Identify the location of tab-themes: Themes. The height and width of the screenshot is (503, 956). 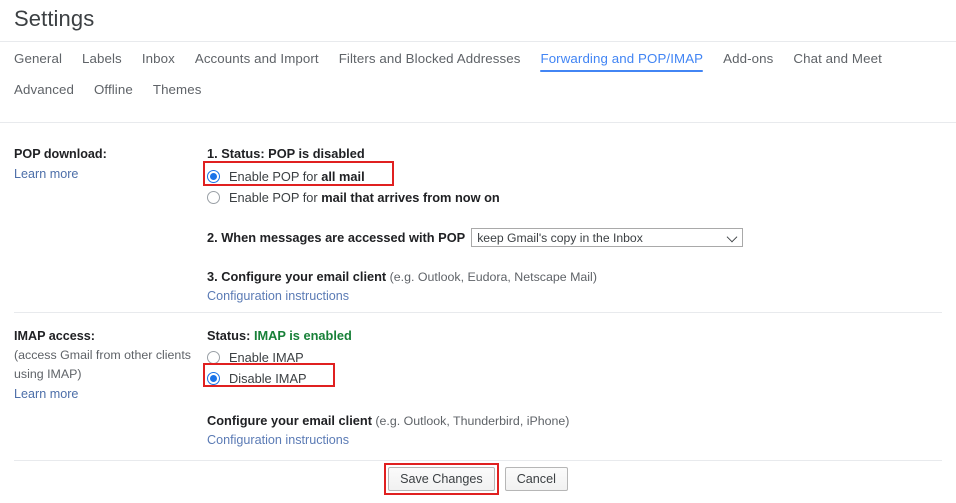
(177, 90).